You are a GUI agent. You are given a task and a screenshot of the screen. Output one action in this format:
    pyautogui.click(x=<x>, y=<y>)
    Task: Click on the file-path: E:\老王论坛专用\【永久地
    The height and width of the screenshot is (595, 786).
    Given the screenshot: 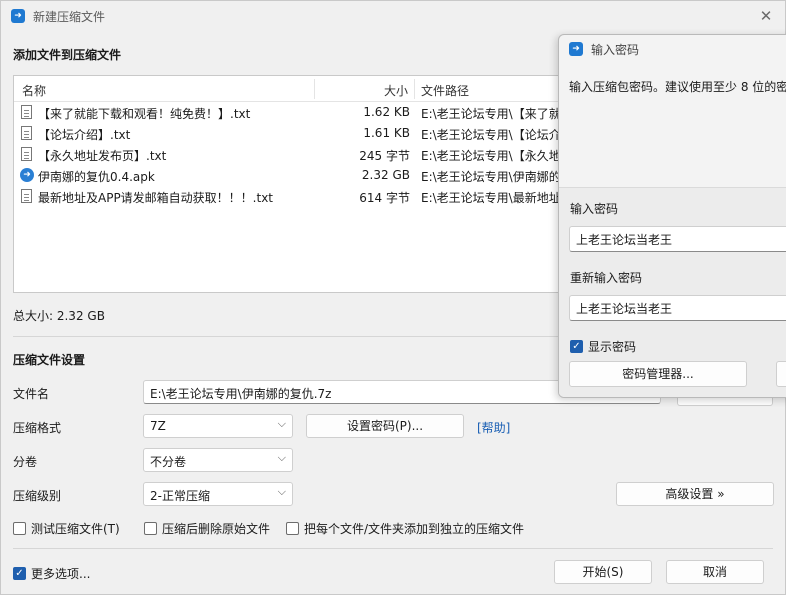 What is the action you would take?
    pyautogui.click(x=491, y=156)
    